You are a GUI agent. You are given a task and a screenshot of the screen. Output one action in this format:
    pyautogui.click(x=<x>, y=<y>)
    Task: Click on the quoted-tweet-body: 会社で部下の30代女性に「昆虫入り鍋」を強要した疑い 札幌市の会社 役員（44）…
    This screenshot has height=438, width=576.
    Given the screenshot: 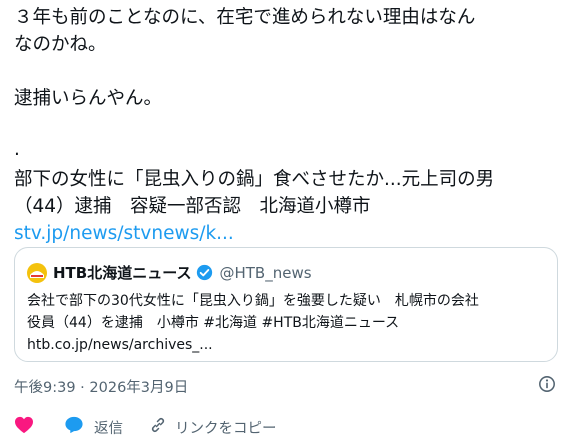 What is the action you would take?
    pyautogui.click(x=289, y=323)
    